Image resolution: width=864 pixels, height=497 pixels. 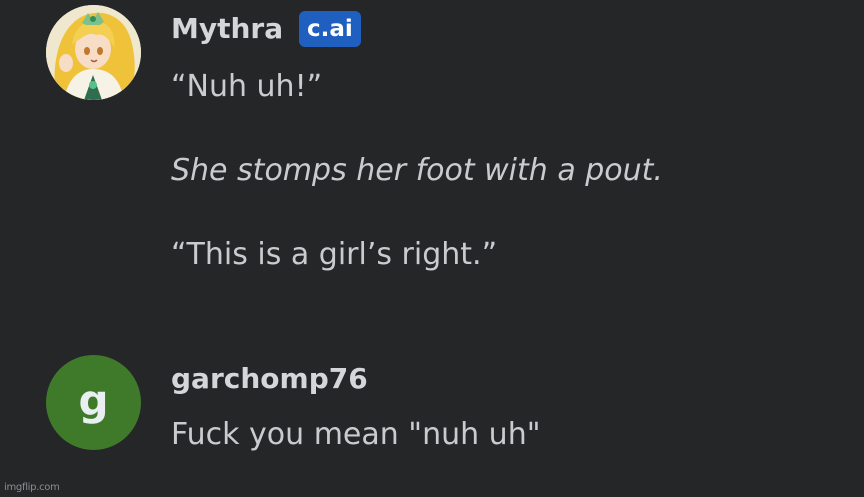 I want to click on message-line: “This is a girl’s right.”, so click(x=334, y=254).